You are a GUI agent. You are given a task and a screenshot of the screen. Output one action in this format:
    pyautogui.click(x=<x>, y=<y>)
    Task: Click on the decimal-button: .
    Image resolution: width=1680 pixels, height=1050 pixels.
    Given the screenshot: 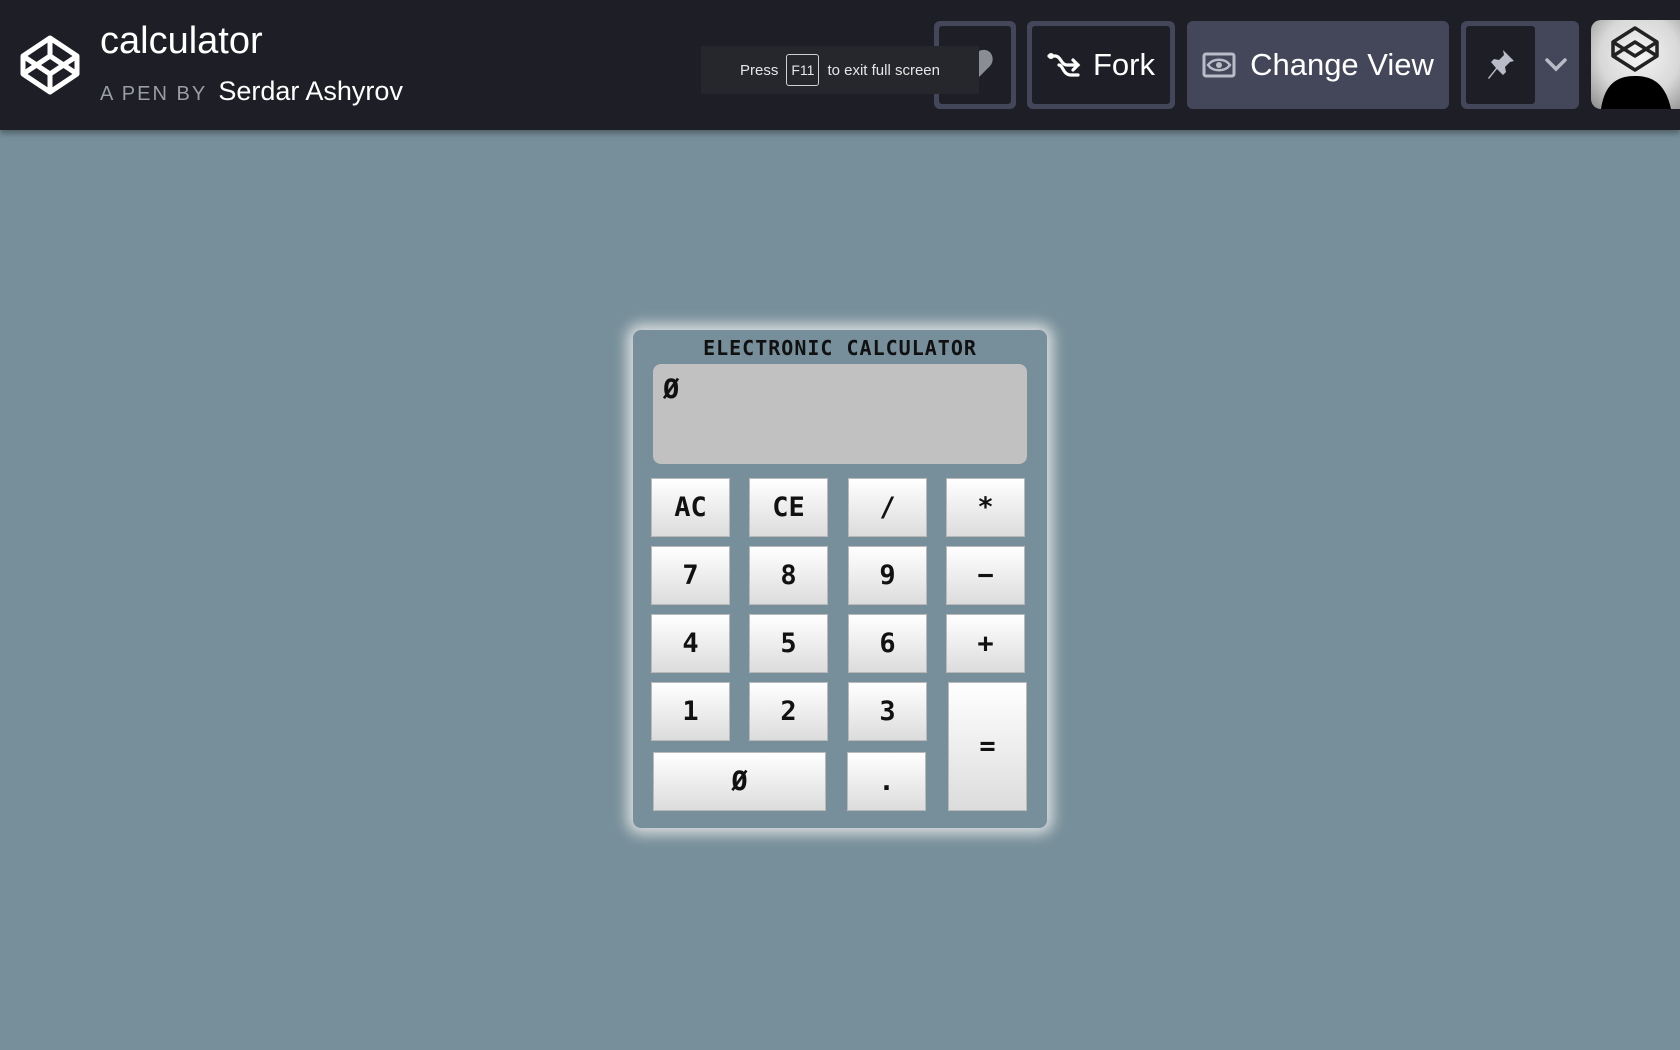 What is the action you would take?
    pyautogui.click(x=886, y=781)
    